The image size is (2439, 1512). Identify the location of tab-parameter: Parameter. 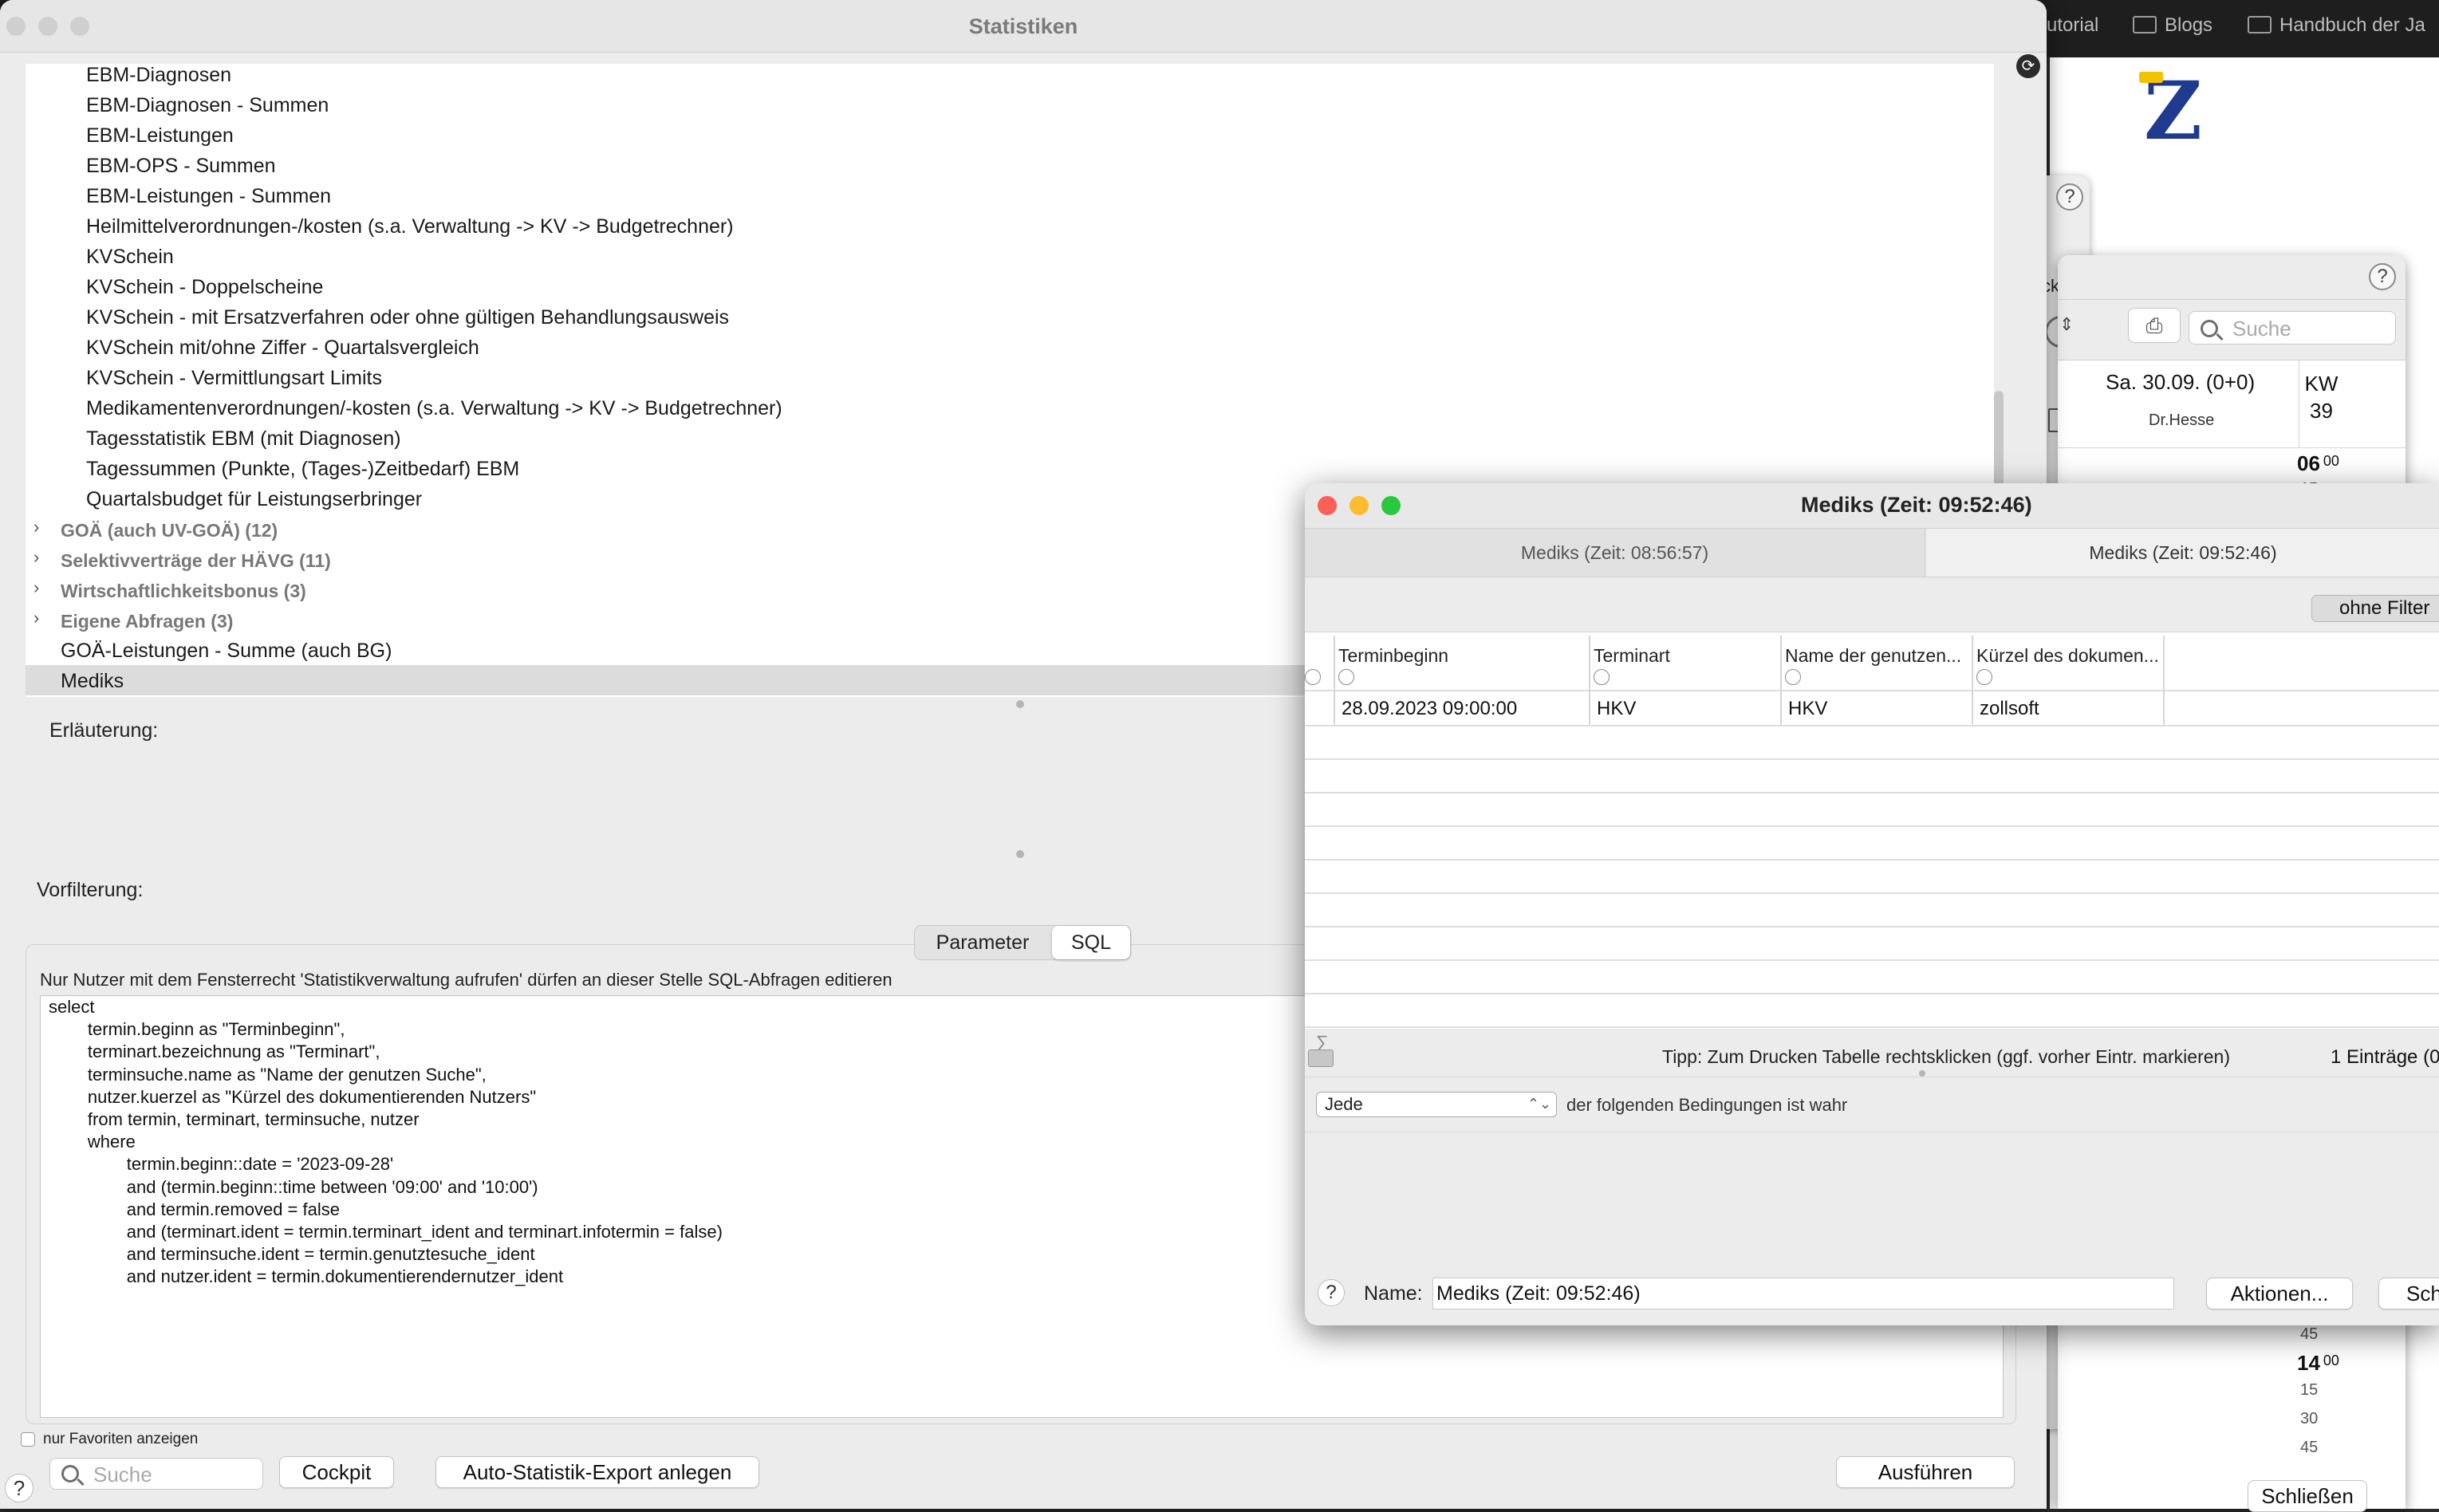
(982, 942).